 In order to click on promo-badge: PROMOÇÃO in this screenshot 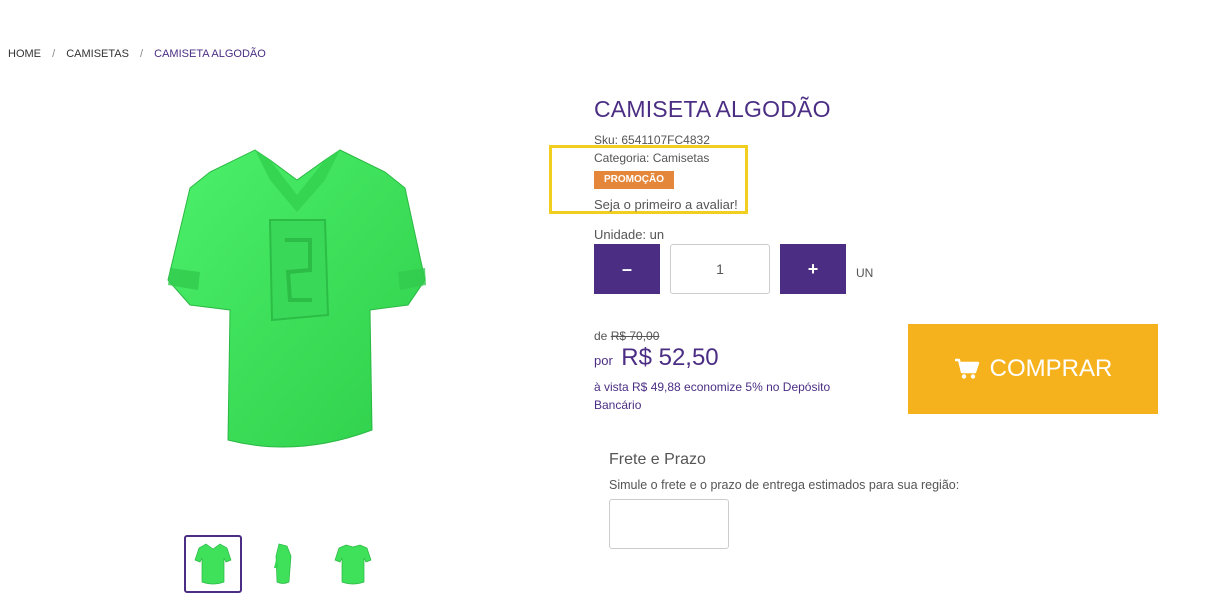, I will do `click(634, 180)`.